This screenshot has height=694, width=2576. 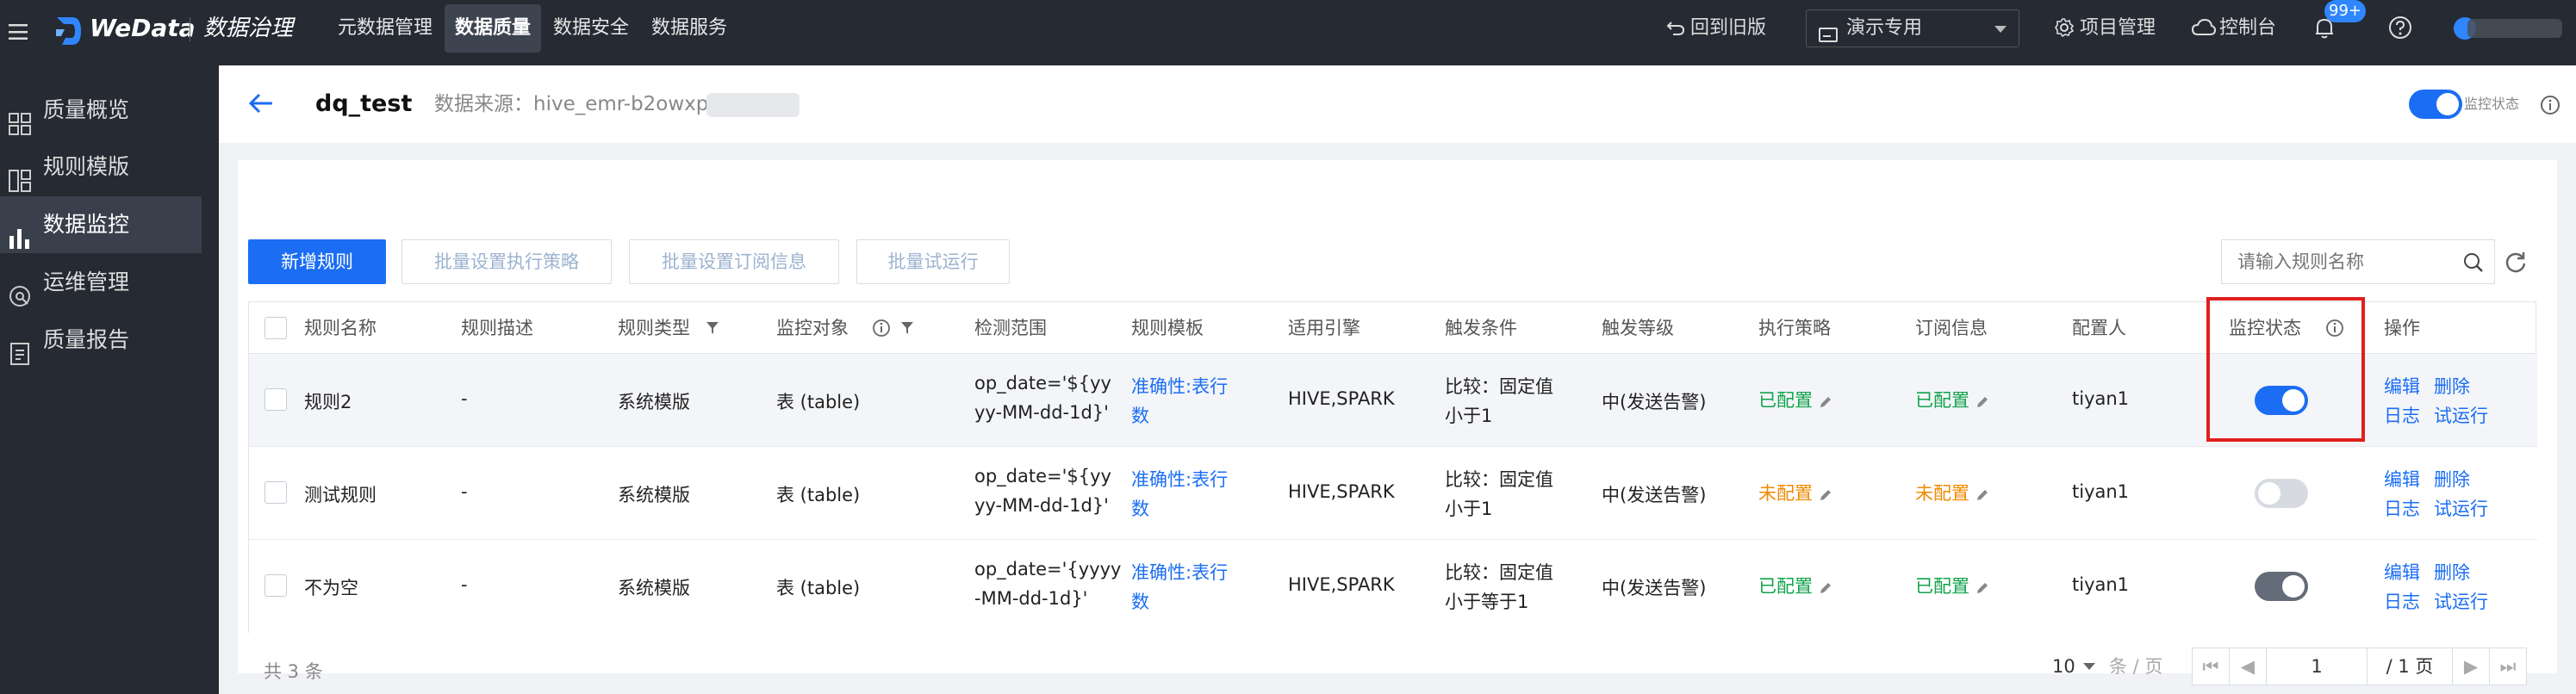 What do you see at coordinates (497, 328) in the screenshot?
I see `col-header: 规则描述` at bounding box center [497, 328].